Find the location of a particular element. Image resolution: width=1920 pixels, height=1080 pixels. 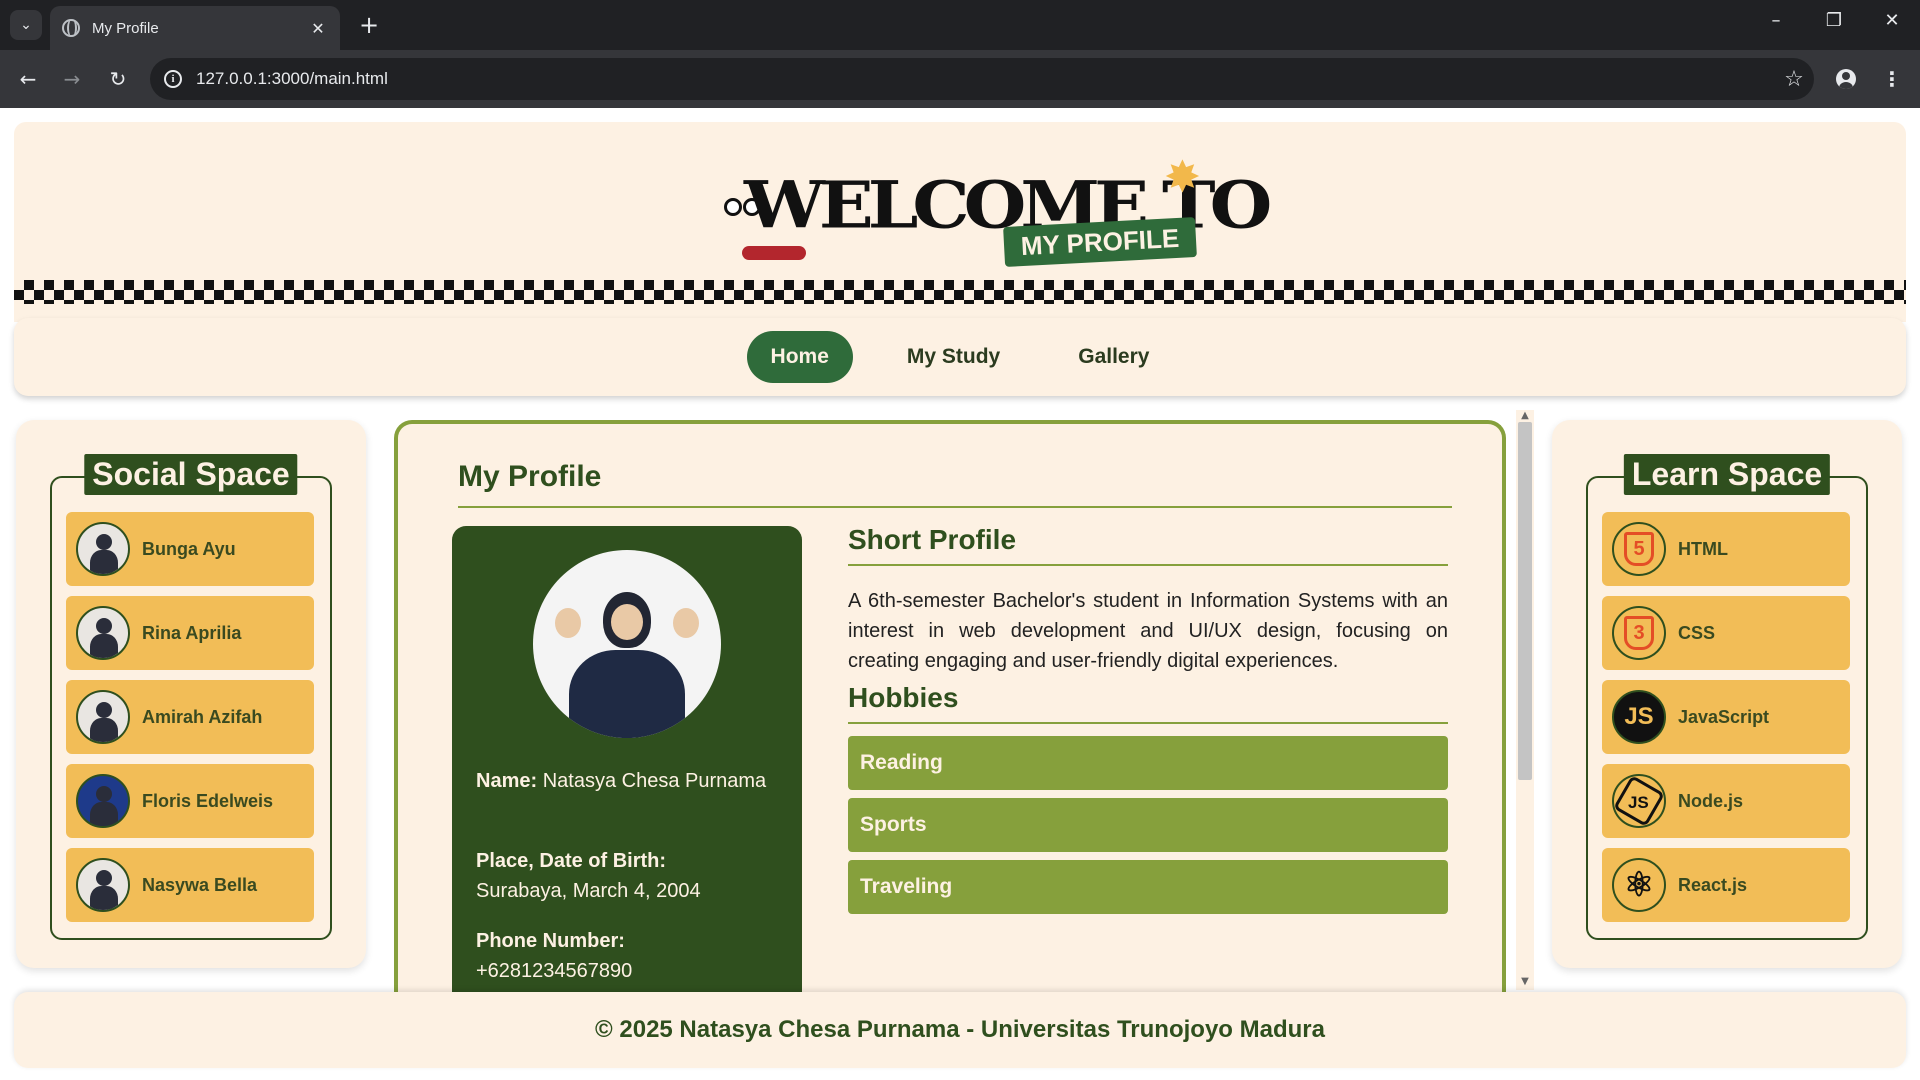

site-info-icon: i is located at coordinates (173, 79).